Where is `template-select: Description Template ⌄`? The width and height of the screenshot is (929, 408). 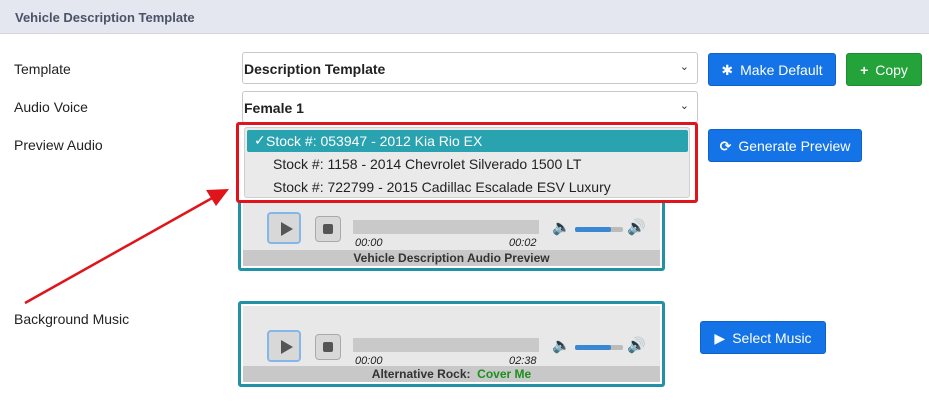 template-select: Description Template ⌄ is located at coordinates (470, 68).